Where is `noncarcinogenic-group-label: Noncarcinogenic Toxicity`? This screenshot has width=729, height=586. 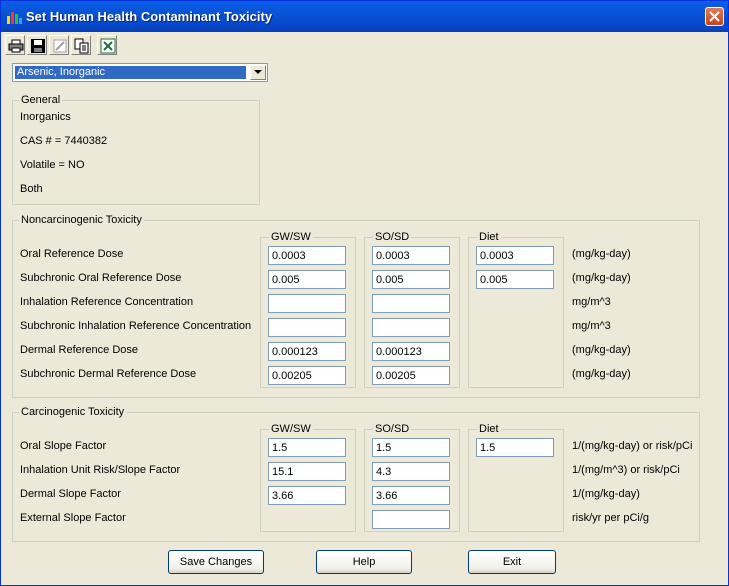 noncarcinogenic-group-label: Noncarcinogenic Toxicity is located at coordinates (81, 220).